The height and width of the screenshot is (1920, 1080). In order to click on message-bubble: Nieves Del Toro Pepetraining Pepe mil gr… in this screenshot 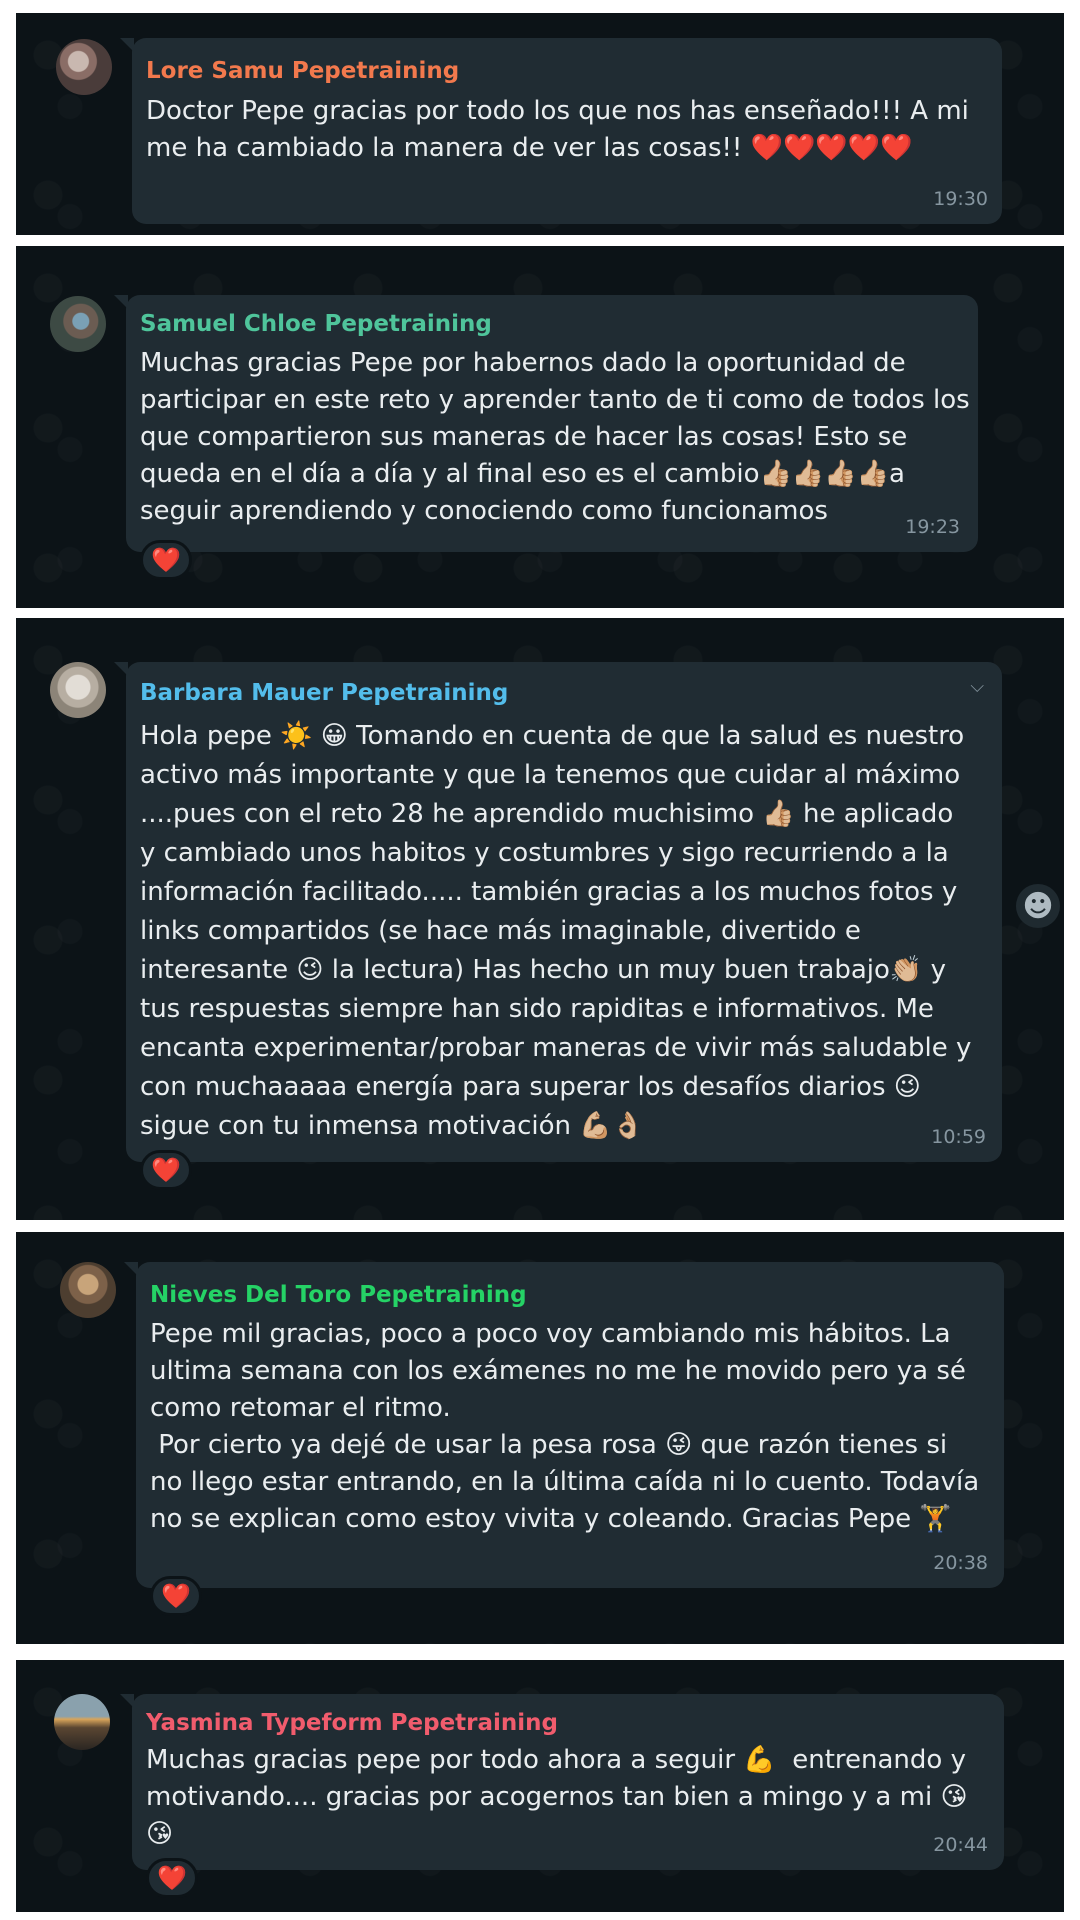, I will do `click(564, 1425)`.